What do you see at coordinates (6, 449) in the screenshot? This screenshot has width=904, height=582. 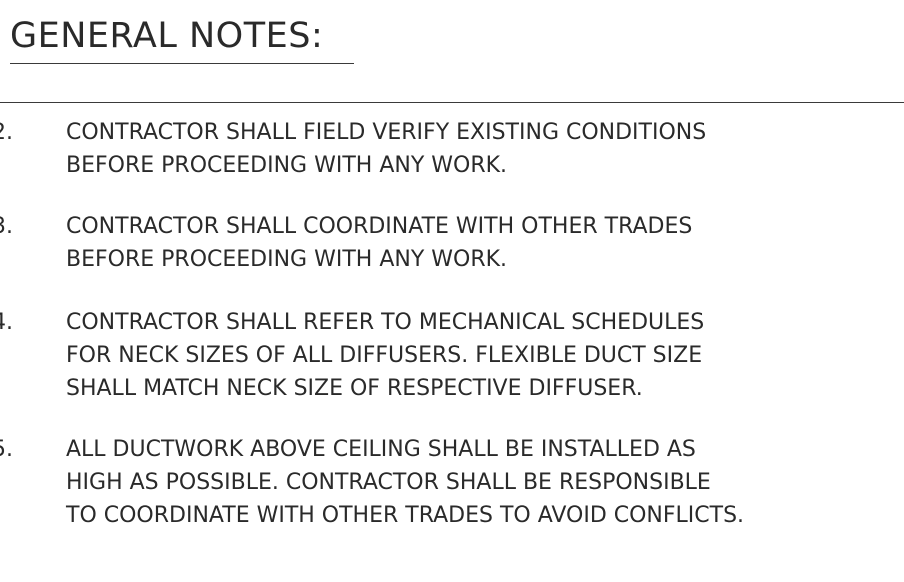 I see `note-number: 5.` at bounding box center [6, 449].